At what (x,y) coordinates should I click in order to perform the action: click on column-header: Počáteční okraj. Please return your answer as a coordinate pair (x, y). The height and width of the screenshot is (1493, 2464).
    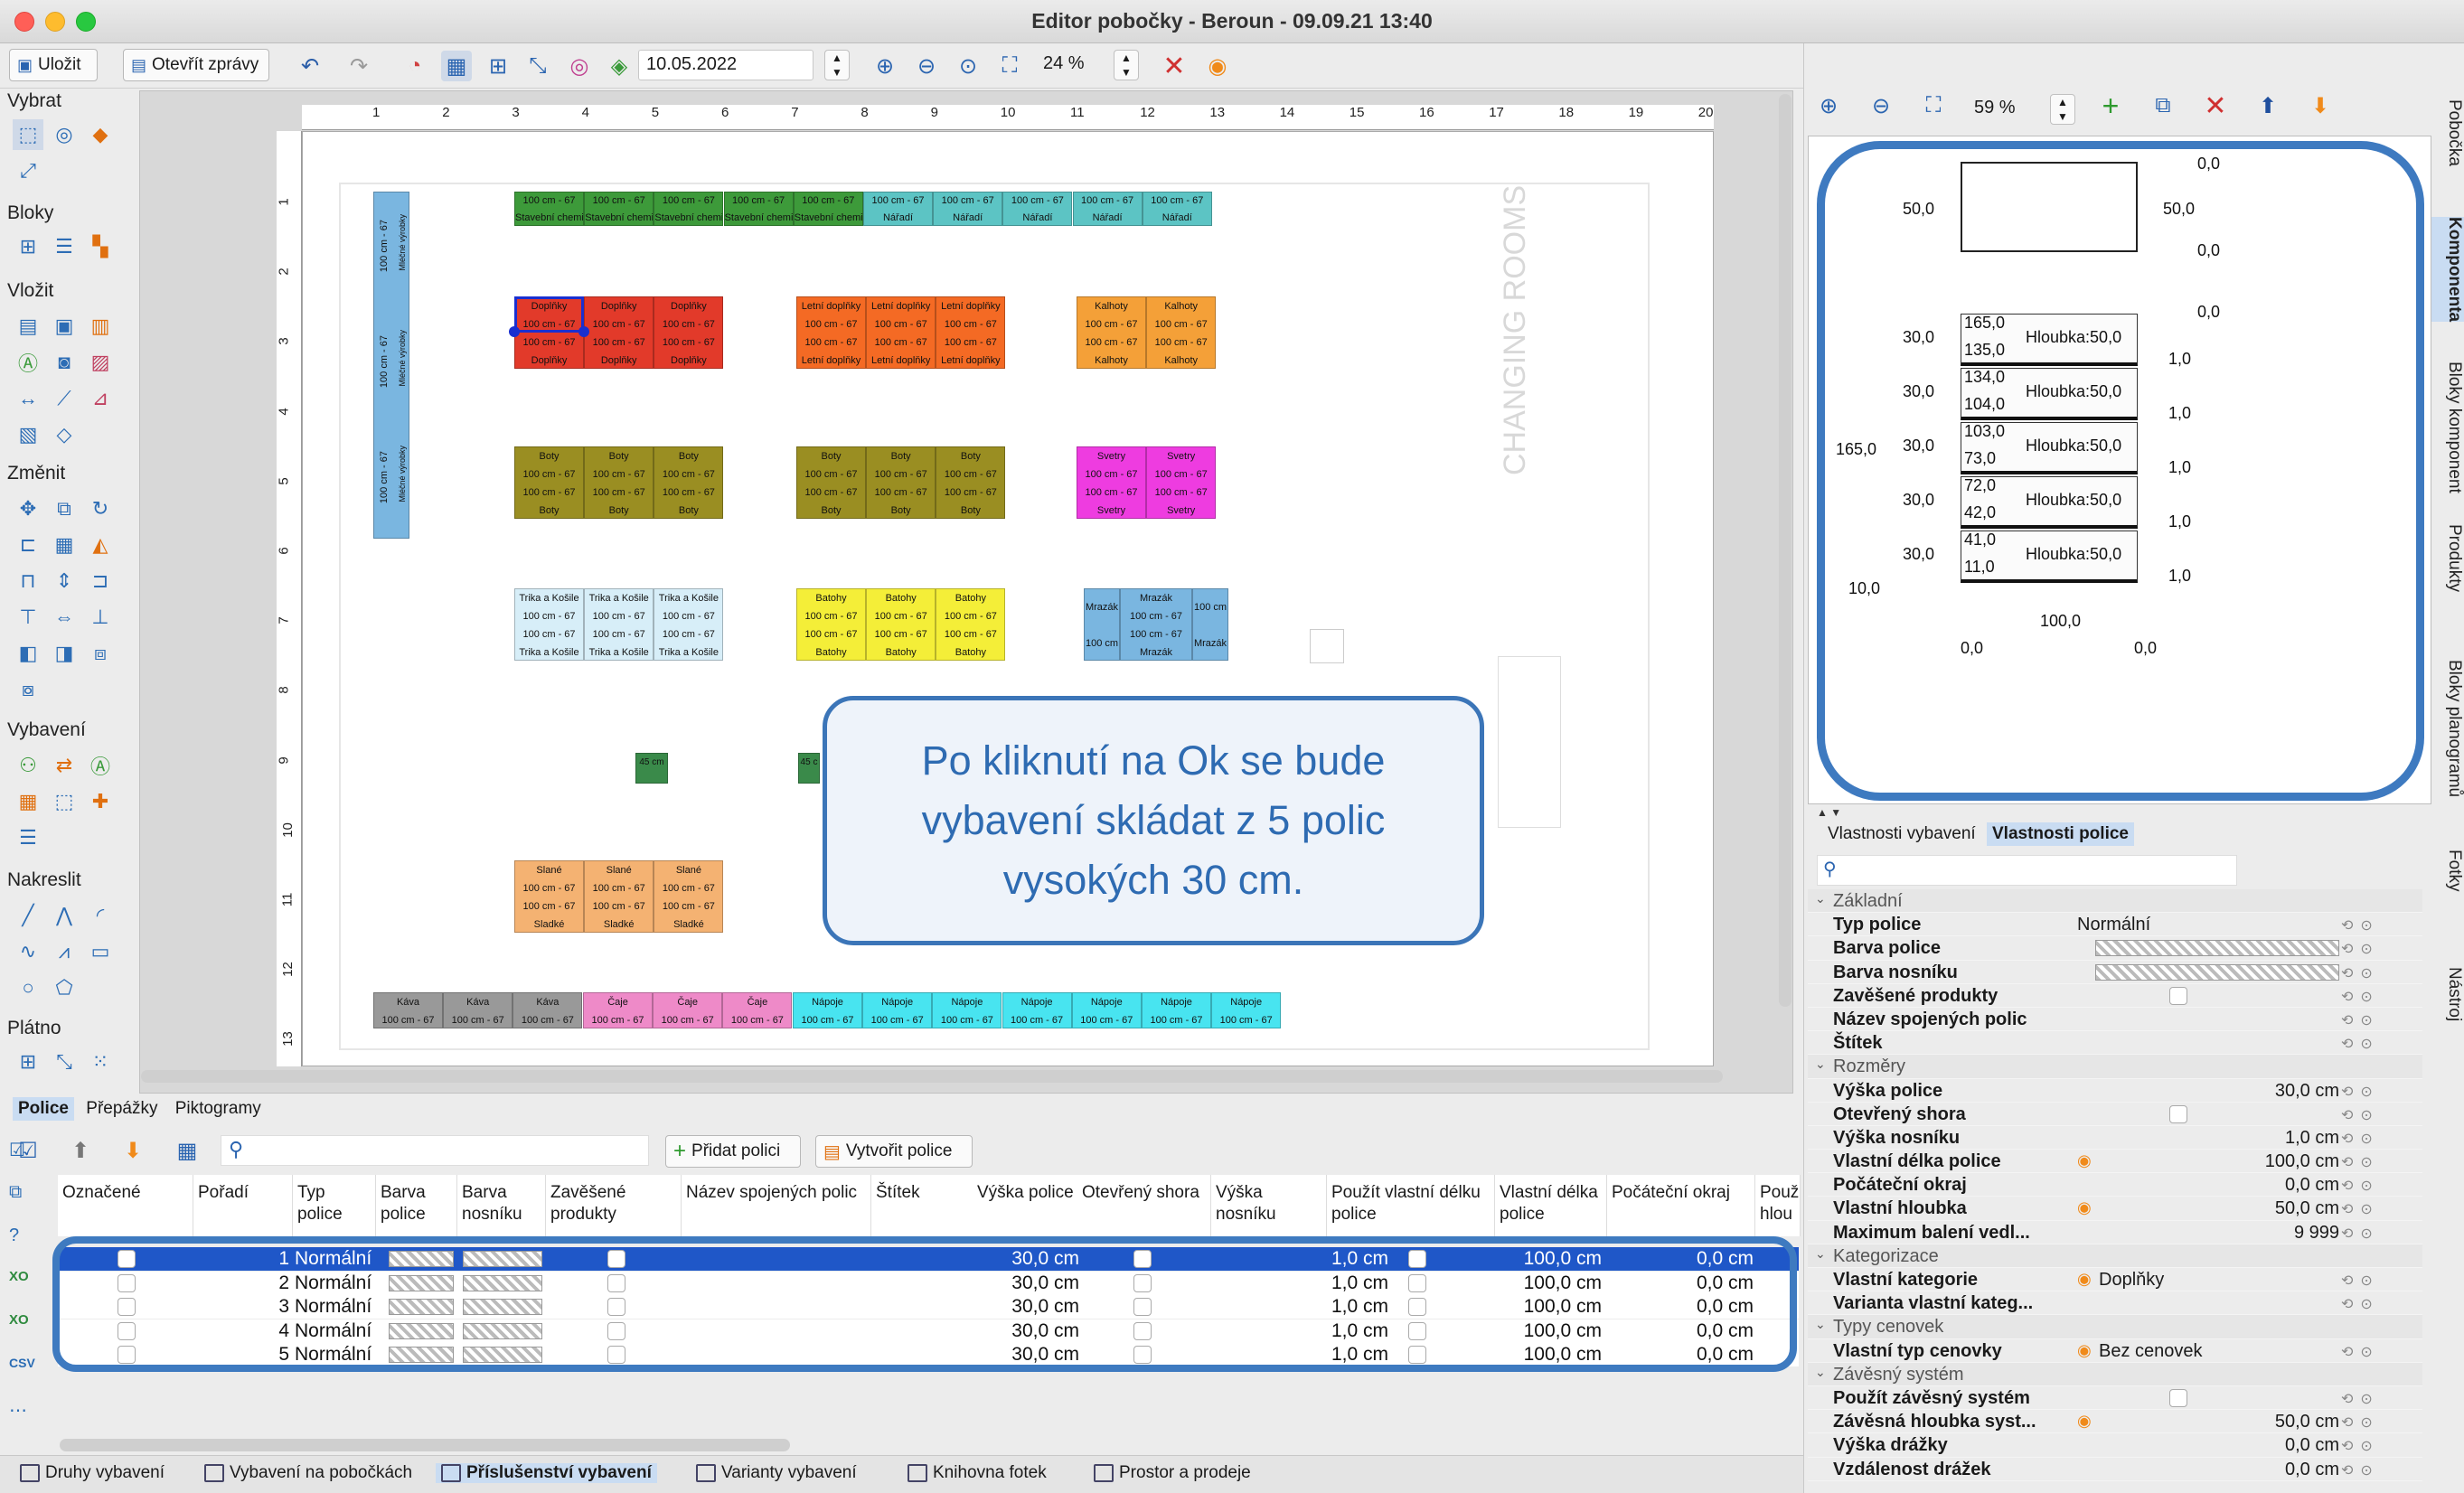
    Looking at the image, I should click on (1681, 1205).